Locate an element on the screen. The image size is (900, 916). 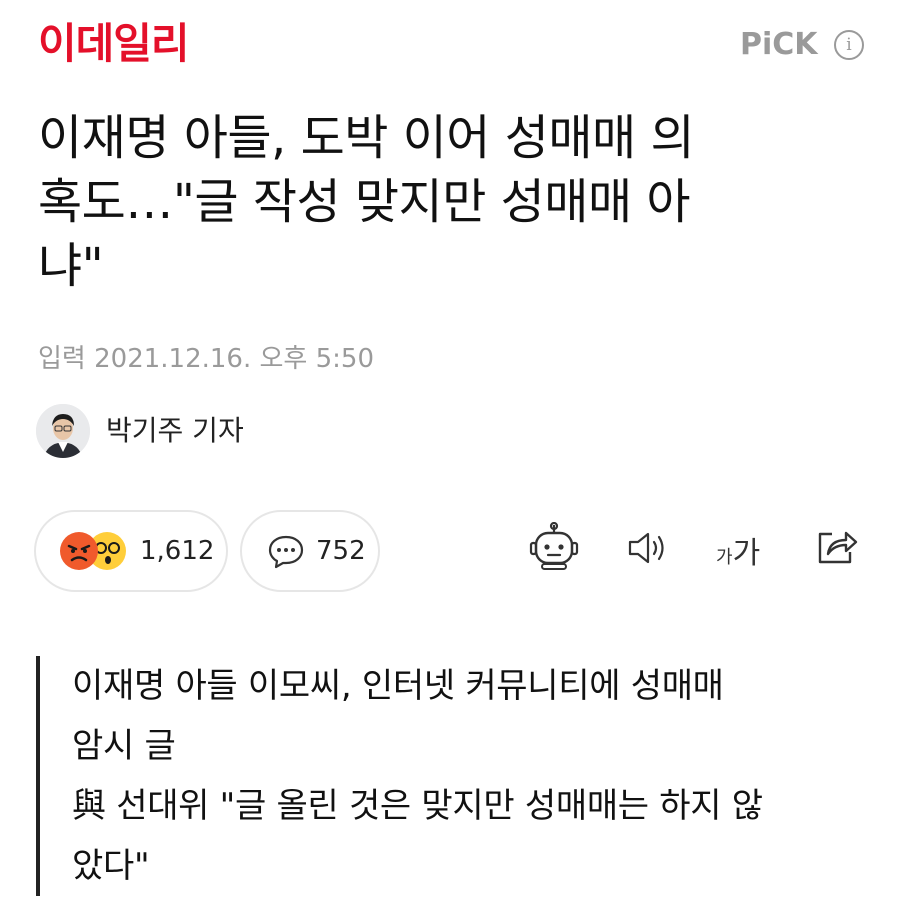
reporter-avatar is located at coordinates (63, 431).